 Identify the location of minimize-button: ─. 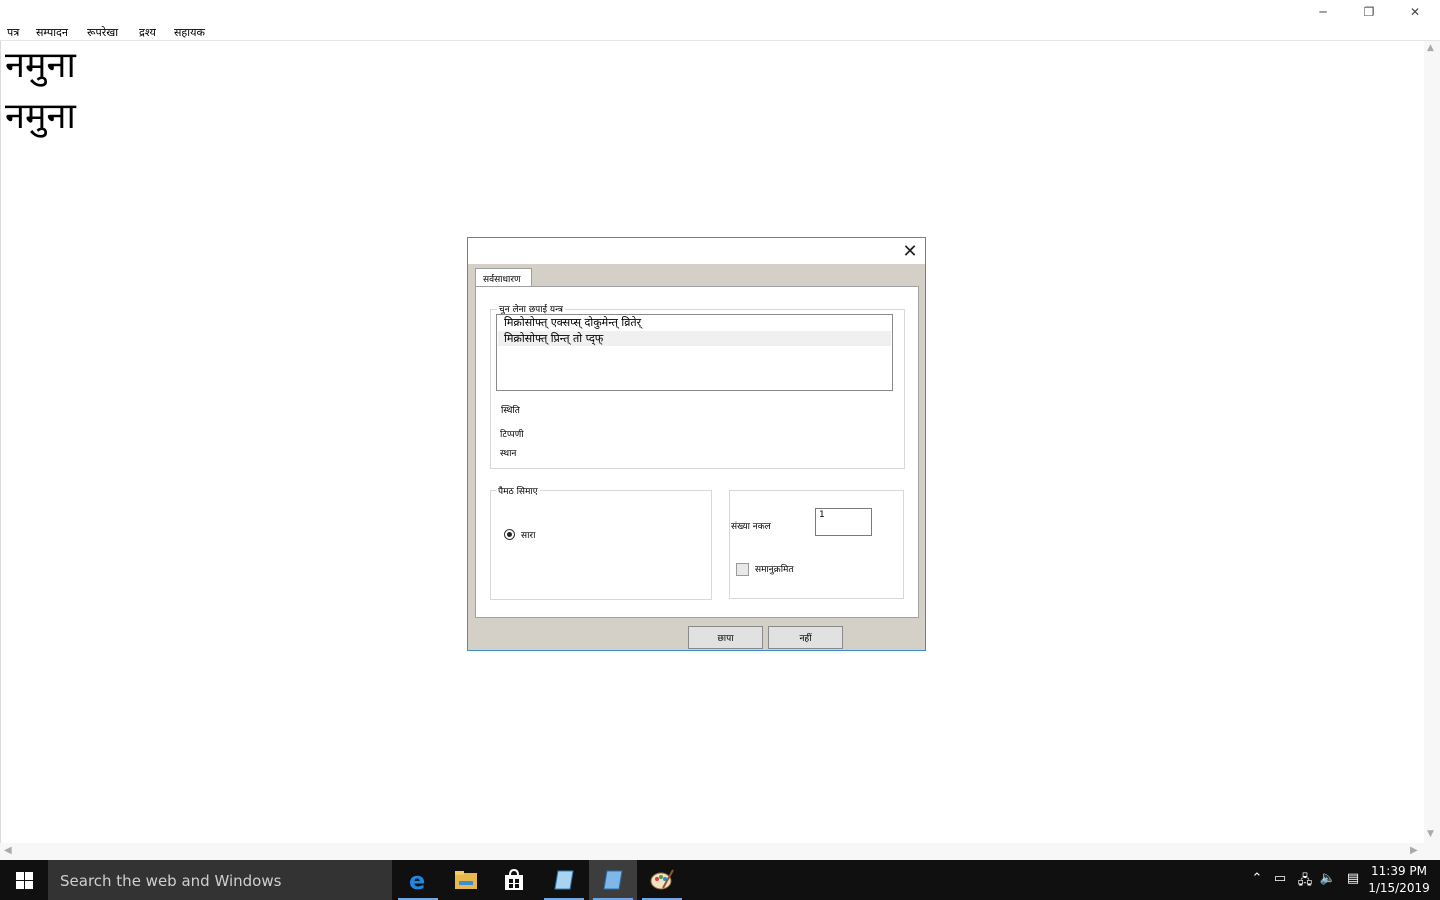
(1323, 11).